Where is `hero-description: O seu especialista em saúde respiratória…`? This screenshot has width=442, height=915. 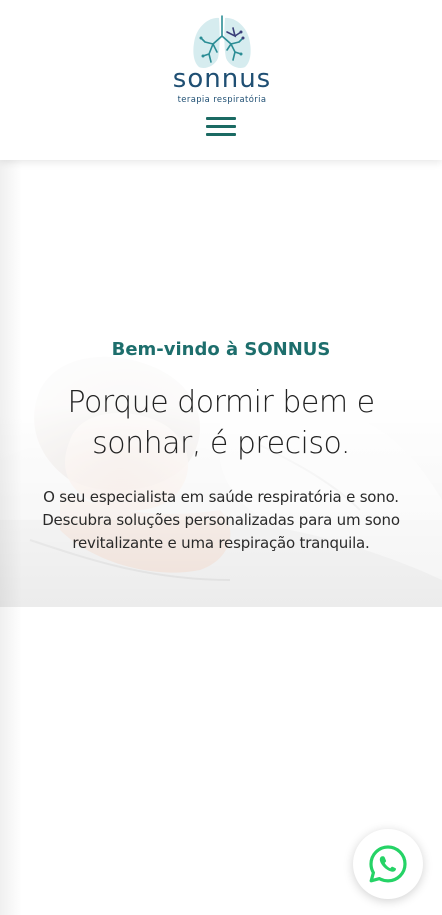 hero-description: O seu especialista em saúde respiratória… is located at coordinates (221, 520).